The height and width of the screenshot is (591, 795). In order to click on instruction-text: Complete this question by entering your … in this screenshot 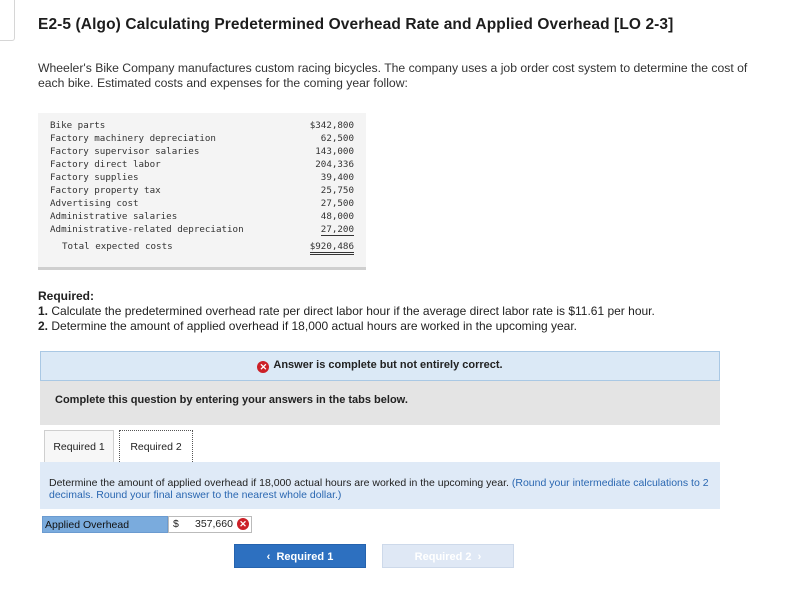, I will do `click(231, 400)`.